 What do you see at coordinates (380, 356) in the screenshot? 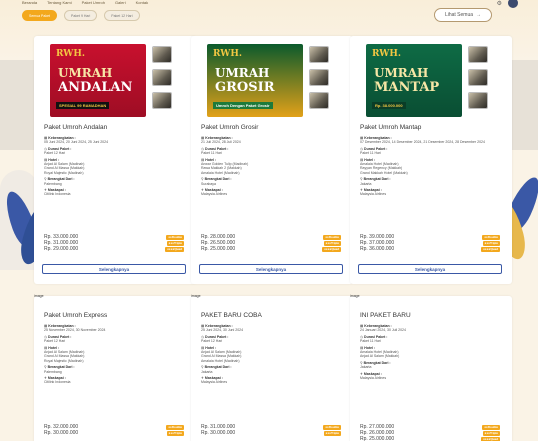
I see `hotel-value: Anjad Al Salam (Makkah)` at bounding box center [380, 356].